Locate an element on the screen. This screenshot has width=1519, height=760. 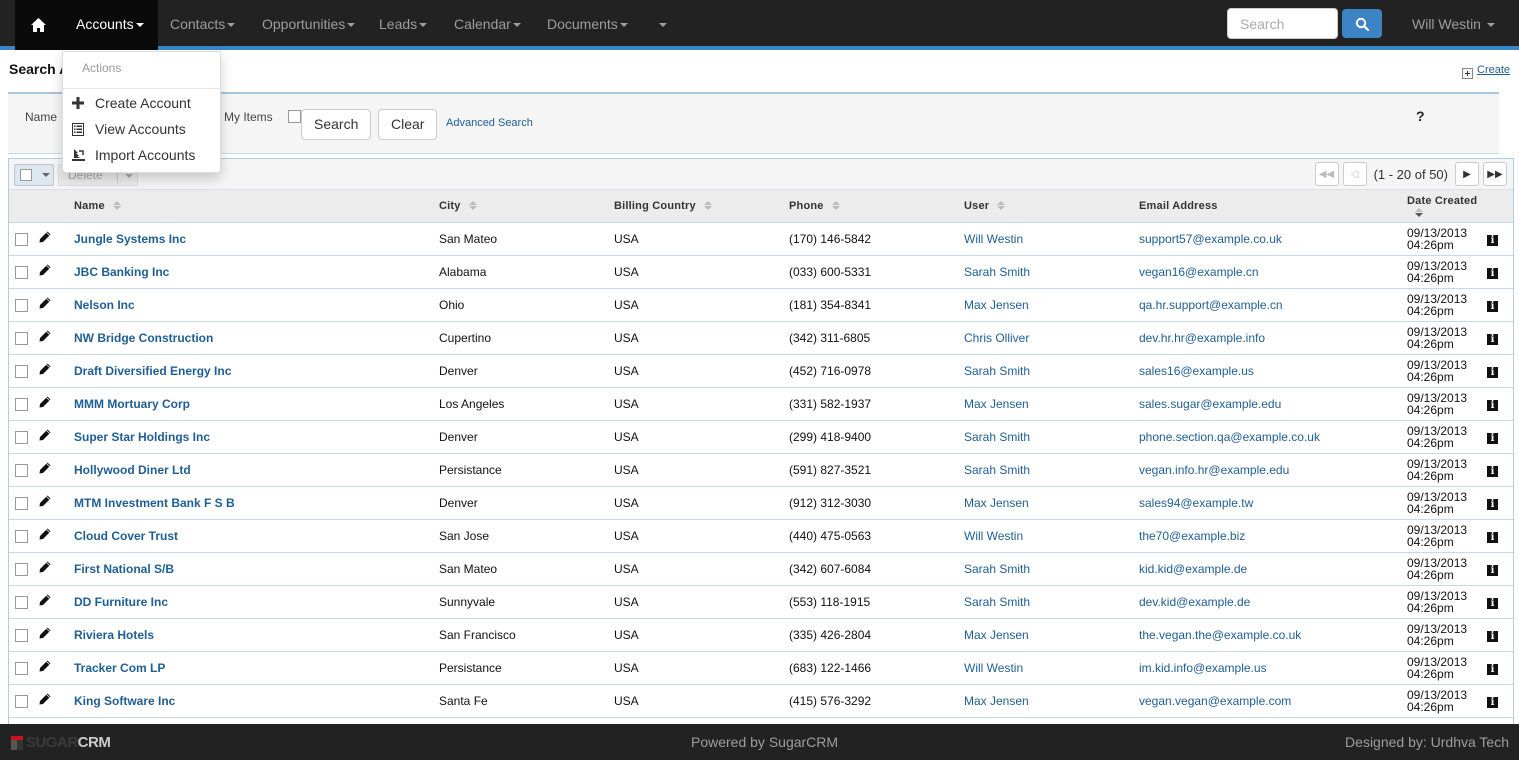
nav-opportunities: Opportunities is located at coordinates (308, 25).